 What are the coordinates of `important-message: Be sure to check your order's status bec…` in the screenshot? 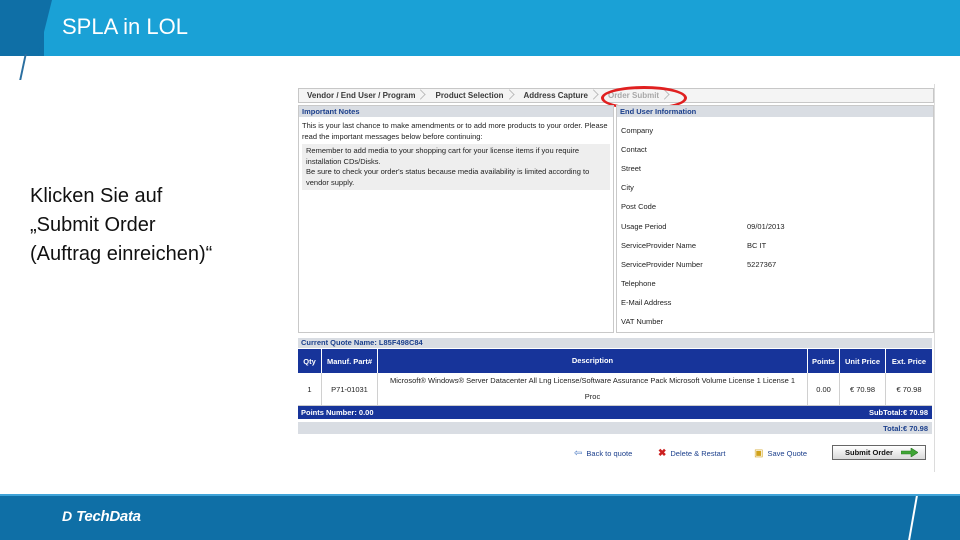 It's located at (448, 177).